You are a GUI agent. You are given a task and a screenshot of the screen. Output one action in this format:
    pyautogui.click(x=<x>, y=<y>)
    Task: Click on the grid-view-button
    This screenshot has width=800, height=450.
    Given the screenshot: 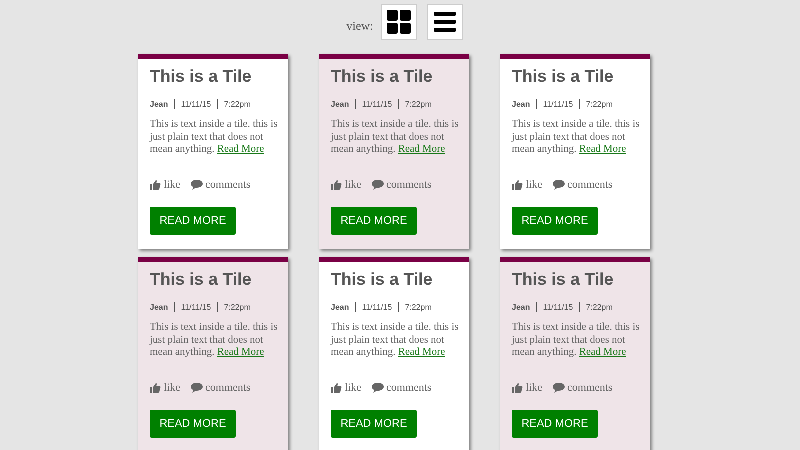 What is the action you would take?
    pyautogui.click(x=399, y=22)
    